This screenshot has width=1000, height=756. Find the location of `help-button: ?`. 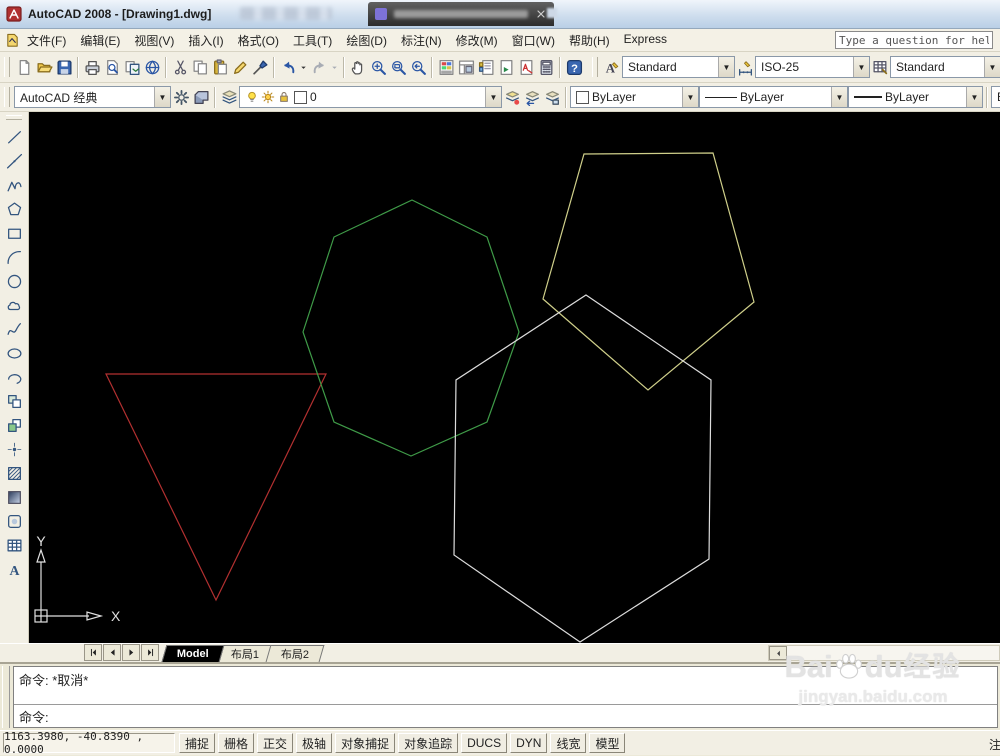

help-button: ? is located at coordinates (574, 67).